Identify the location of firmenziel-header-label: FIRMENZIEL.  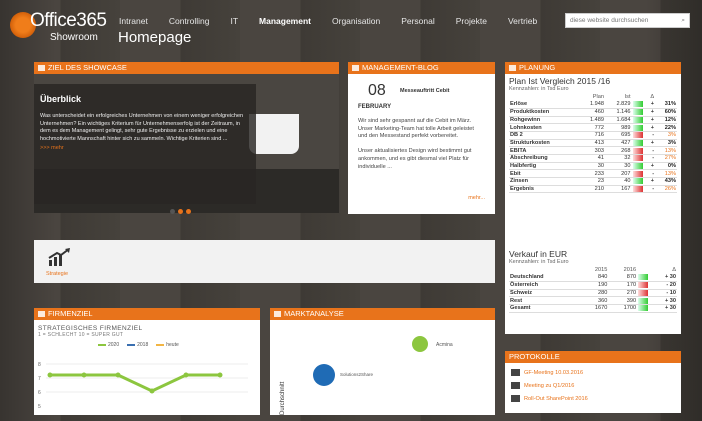
(70, 313).